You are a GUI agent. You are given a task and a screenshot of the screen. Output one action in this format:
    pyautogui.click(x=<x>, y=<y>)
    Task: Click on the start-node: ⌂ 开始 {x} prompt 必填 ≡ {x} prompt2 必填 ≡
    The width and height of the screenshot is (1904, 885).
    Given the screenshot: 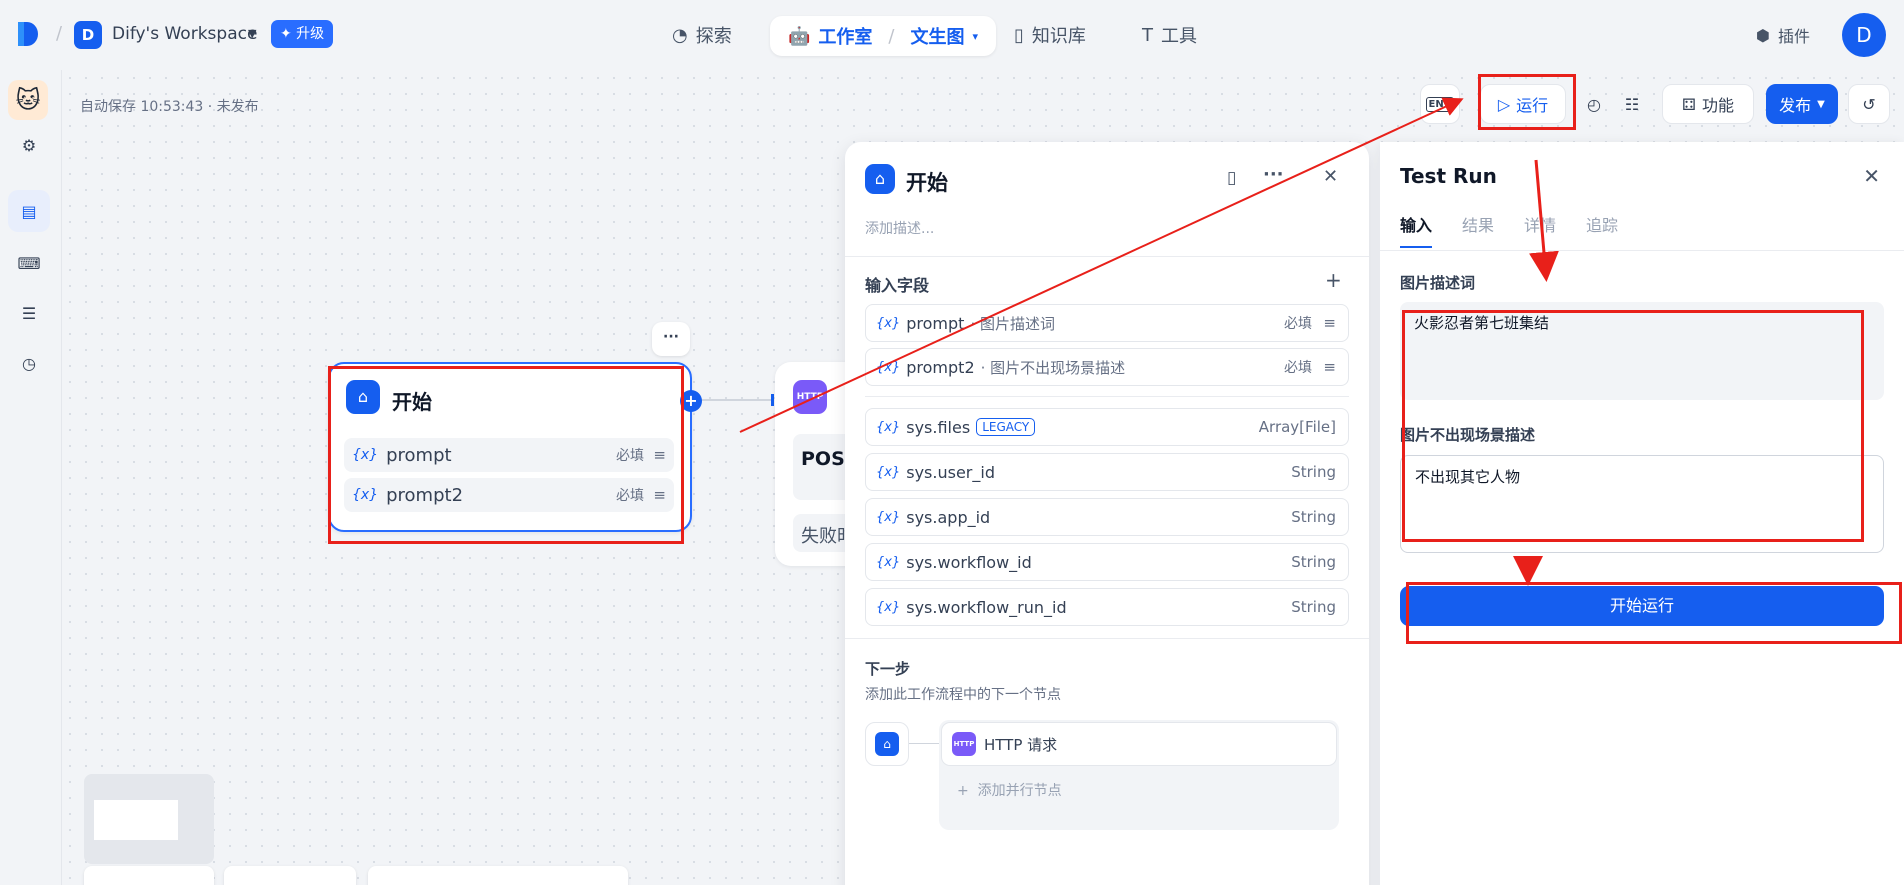 What is the action you would take?
    pyautogui.click(x=510, y=447)
    